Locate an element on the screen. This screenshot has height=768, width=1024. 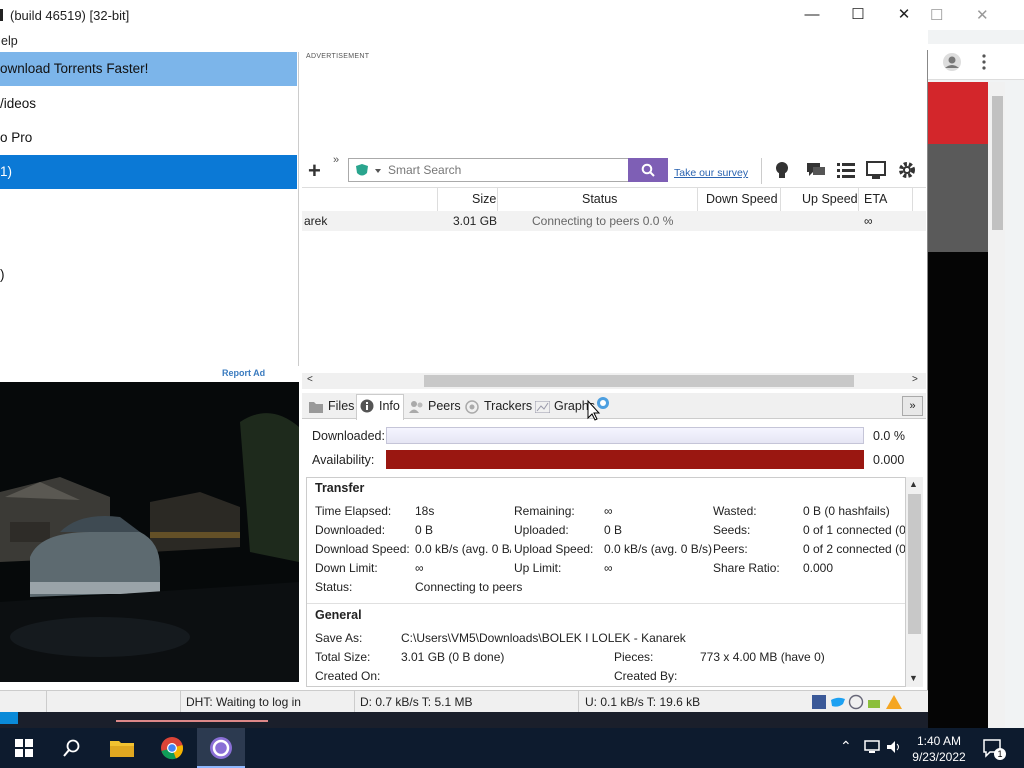
minimize-button: — is located at coordinates (812, 15).